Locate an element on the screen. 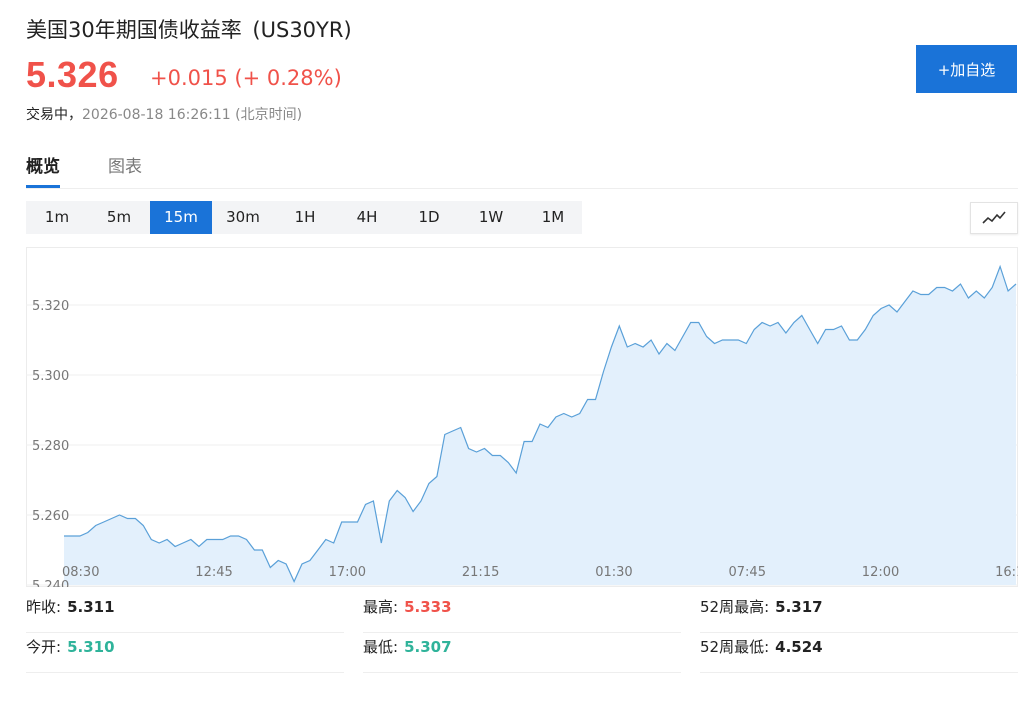 The height and width of the screenshot is (705, 1024). interval-30m: 30m is located at coordinates (243, 217).